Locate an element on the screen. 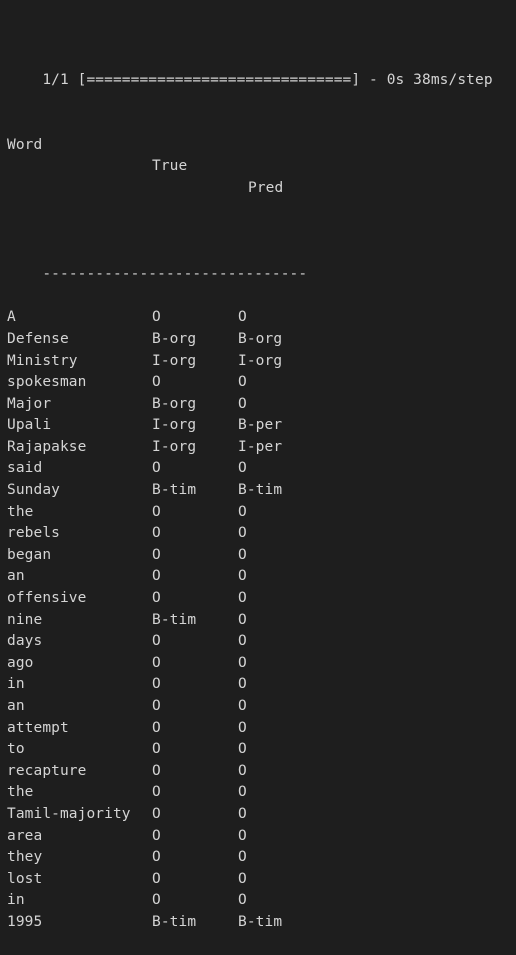 The width and height of the screenshot is (516, 955). row-word: recapture is located at coordinates (47, 770).